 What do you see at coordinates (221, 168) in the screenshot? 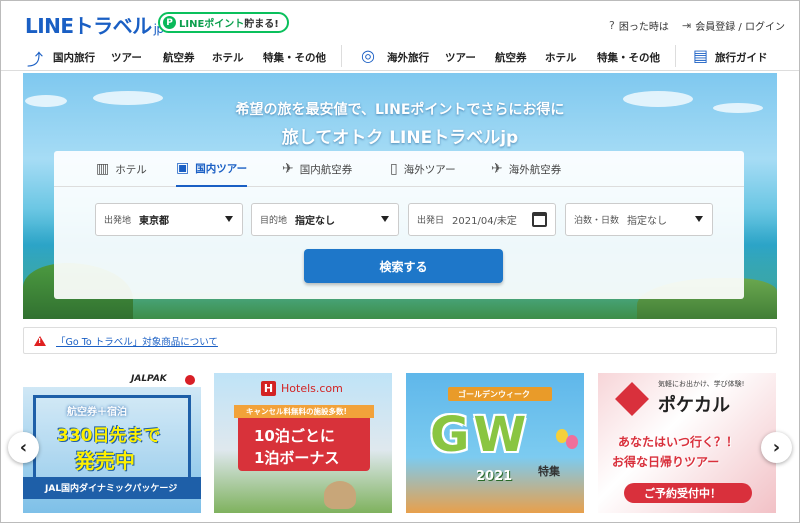
I see `tab-label: 国内ツアー` at bounding box center [221, 168].